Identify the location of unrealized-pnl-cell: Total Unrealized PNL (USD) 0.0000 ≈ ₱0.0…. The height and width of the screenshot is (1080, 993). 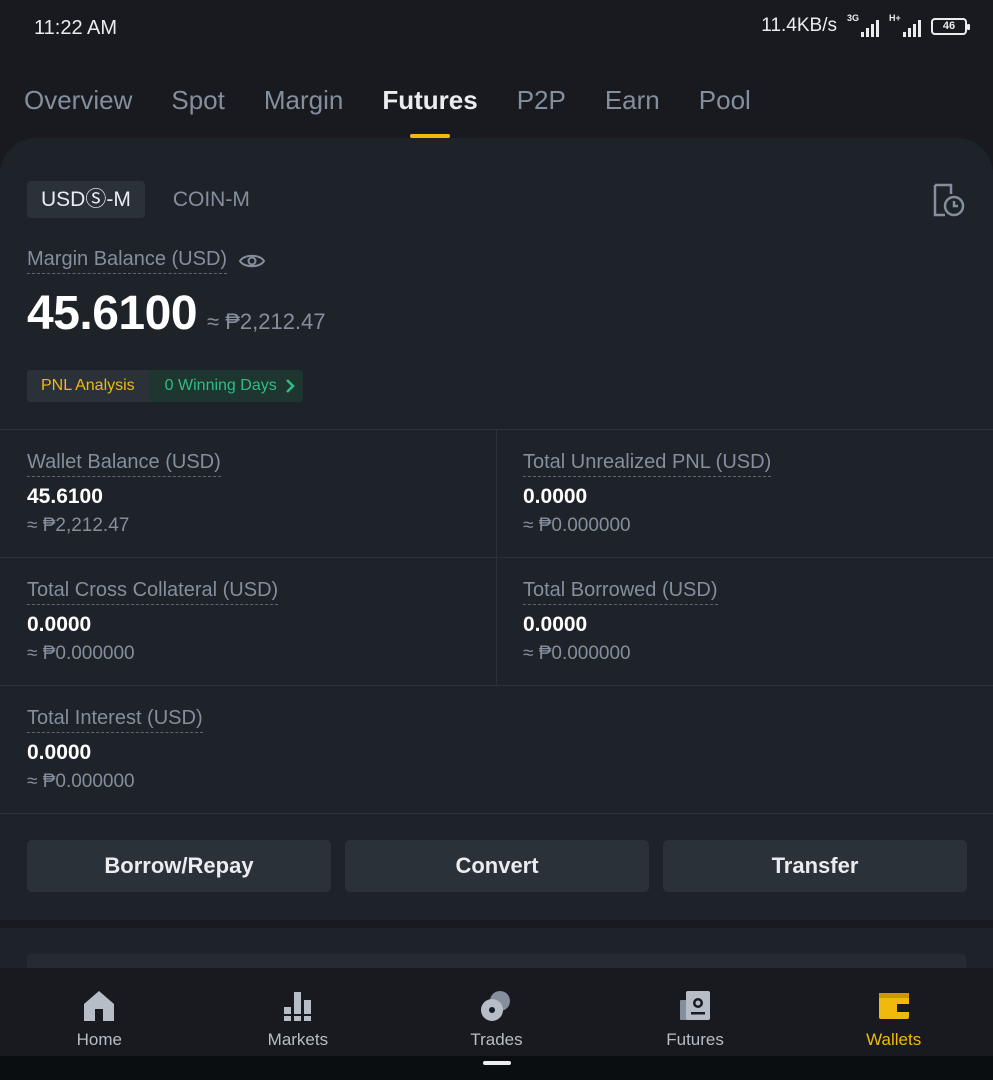
(753, 494).